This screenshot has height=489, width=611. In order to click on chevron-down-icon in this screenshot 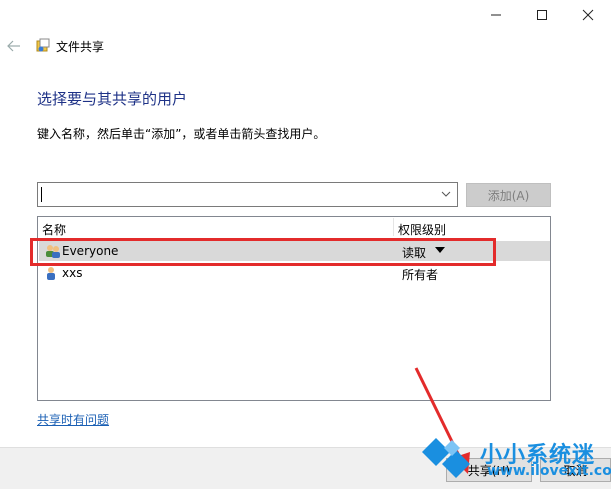, I will do `click(446, 194)`.